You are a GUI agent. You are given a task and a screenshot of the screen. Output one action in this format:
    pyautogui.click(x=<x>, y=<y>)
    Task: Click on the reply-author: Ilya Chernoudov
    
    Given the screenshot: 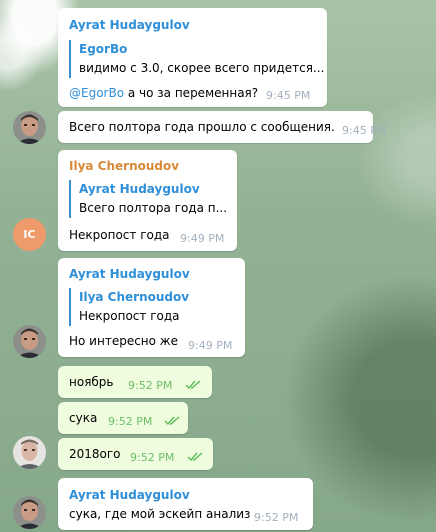 What is the action you would take?
    pyautogui.click(x=134, y=297)
    